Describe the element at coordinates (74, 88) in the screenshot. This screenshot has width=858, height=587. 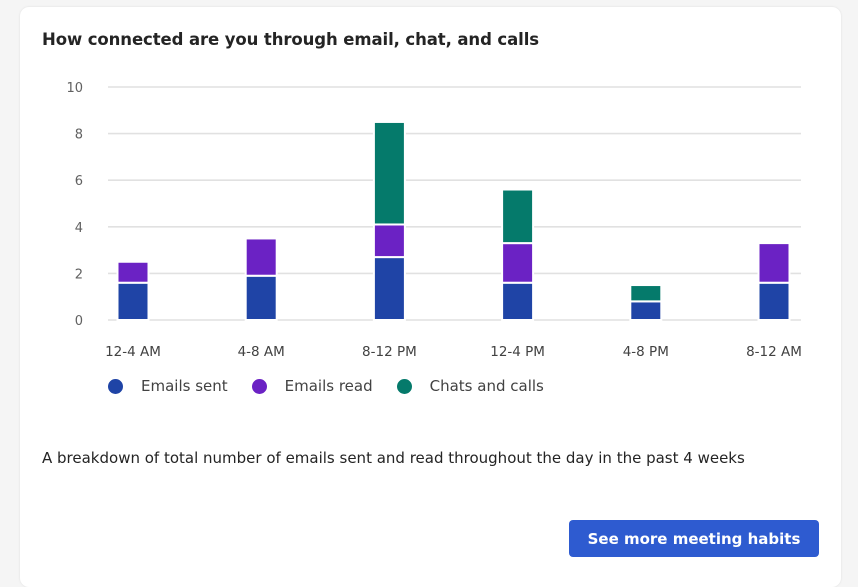
I see `y-tick-label: 10` at that location.